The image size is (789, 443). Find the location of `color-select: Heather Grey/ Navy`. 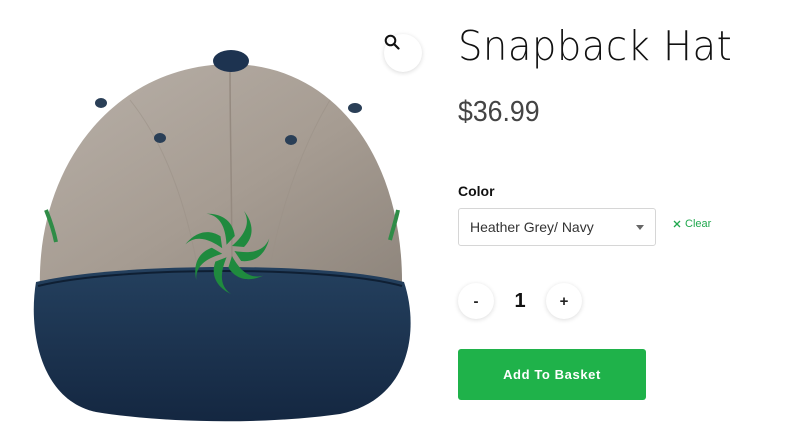

color-select: Heather Grey/ Navy is located at coordinates (557, 227).